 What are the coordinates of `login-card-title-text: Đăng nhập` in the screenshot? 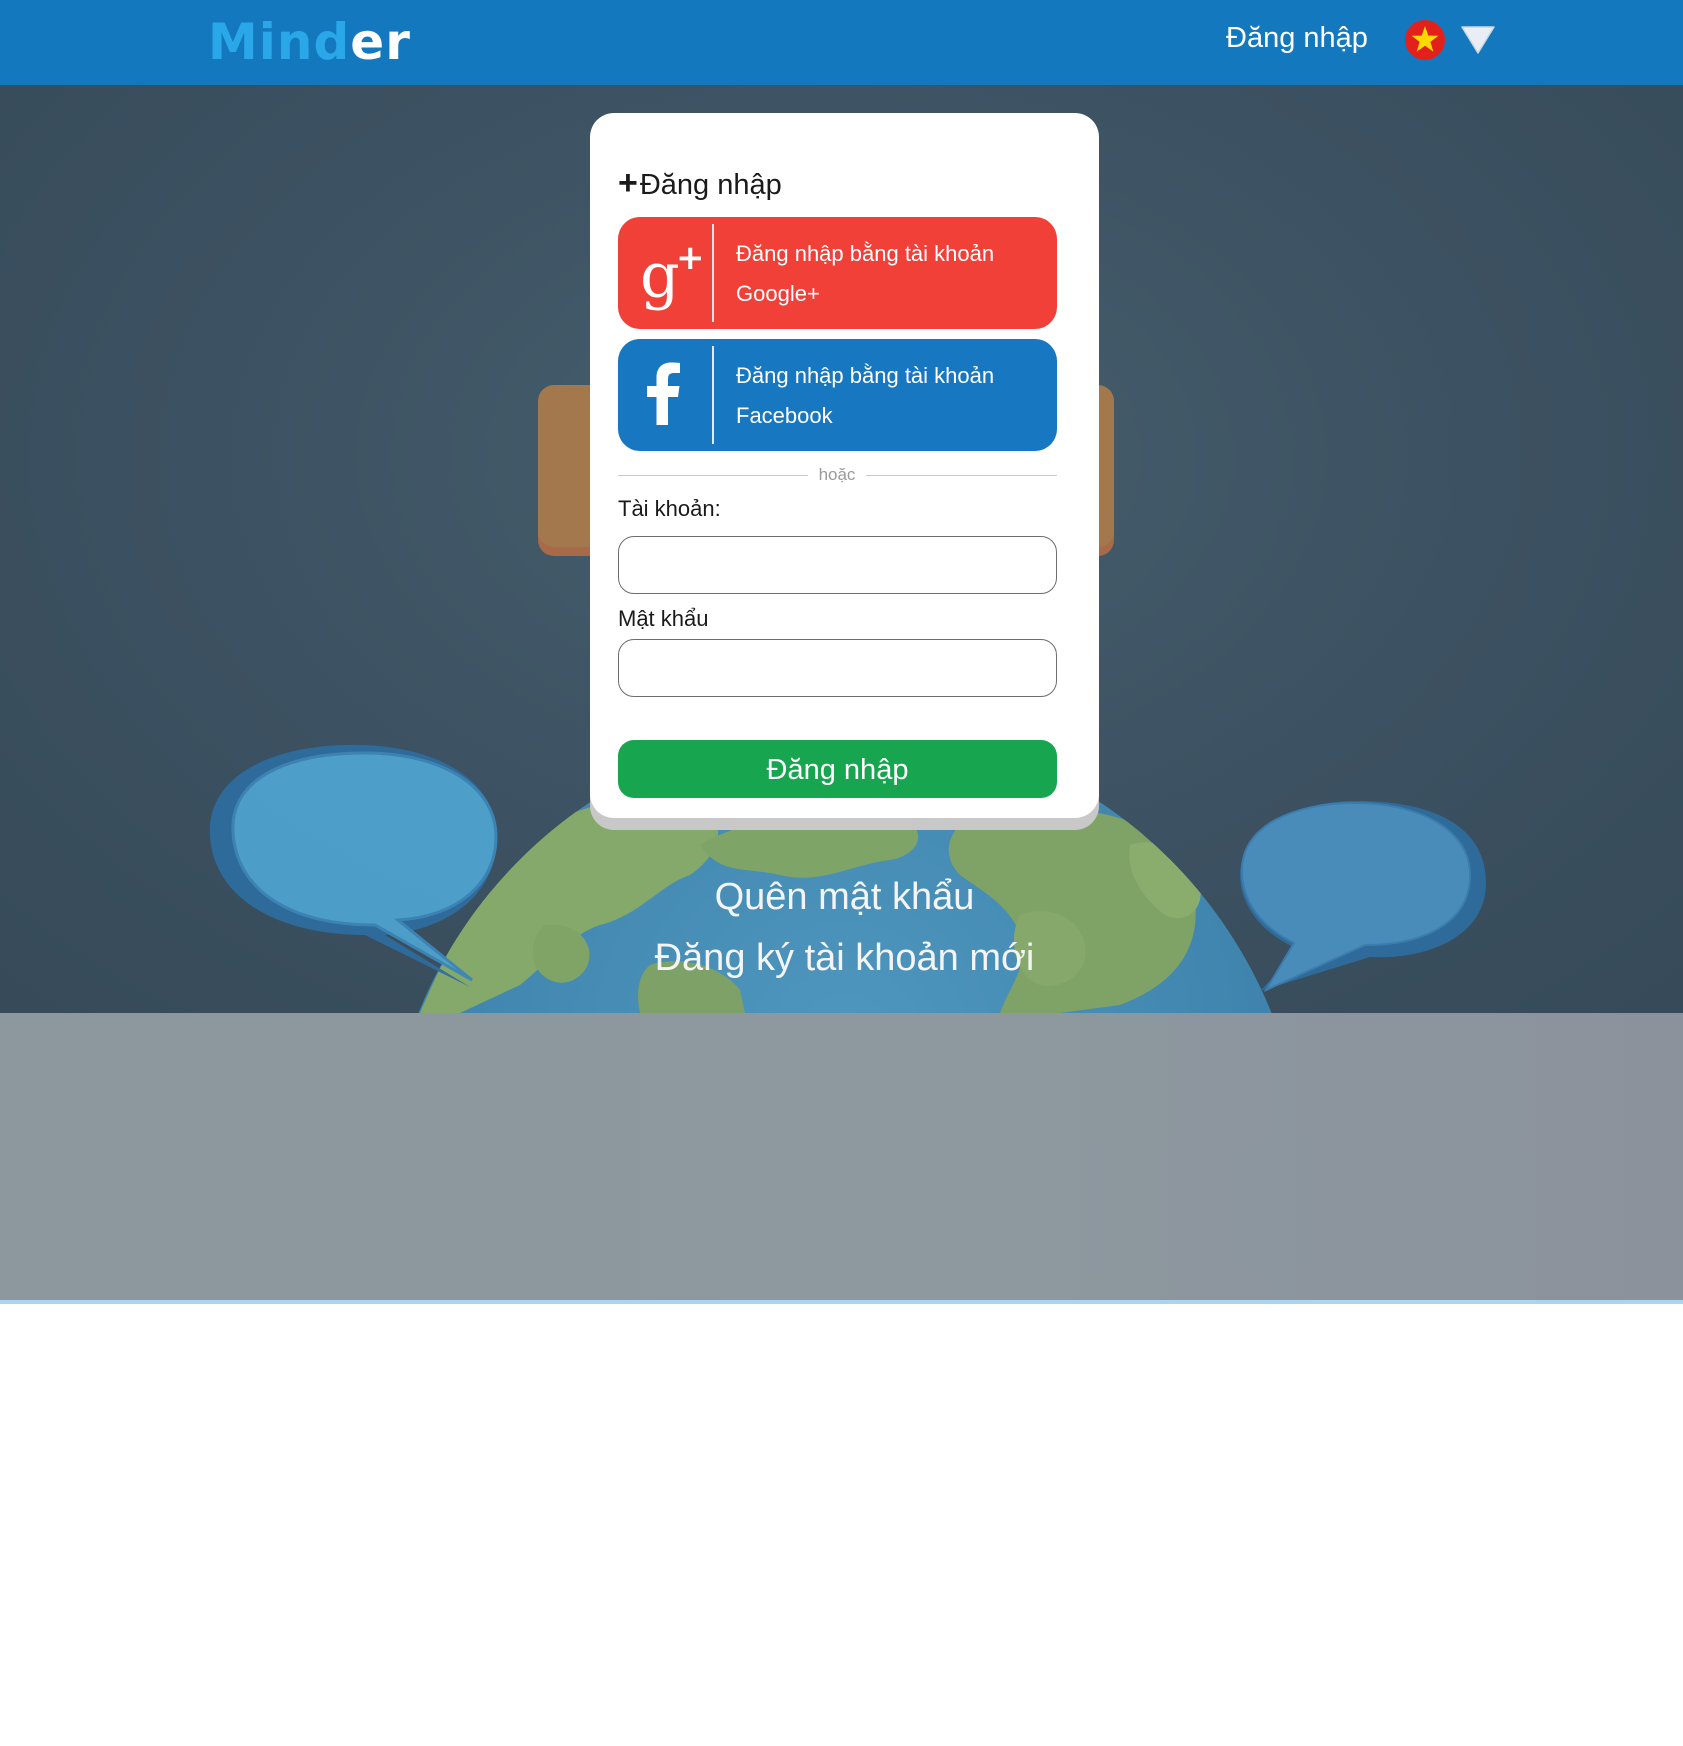 It's located at (710, 185).